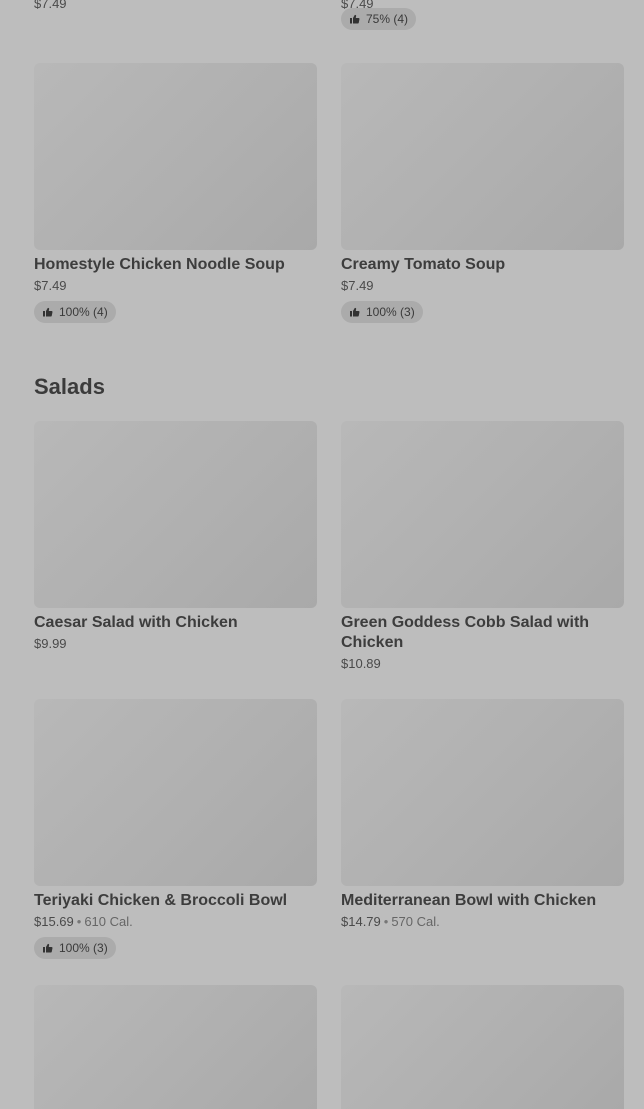 Image resolution: width=644 pixels, height=1109 pixels. What do you see at coordinates (136, 622) in the screenshot?
I see `menu-item-name: Caesar Salad with Chicken` at bounding box center [136, 622].